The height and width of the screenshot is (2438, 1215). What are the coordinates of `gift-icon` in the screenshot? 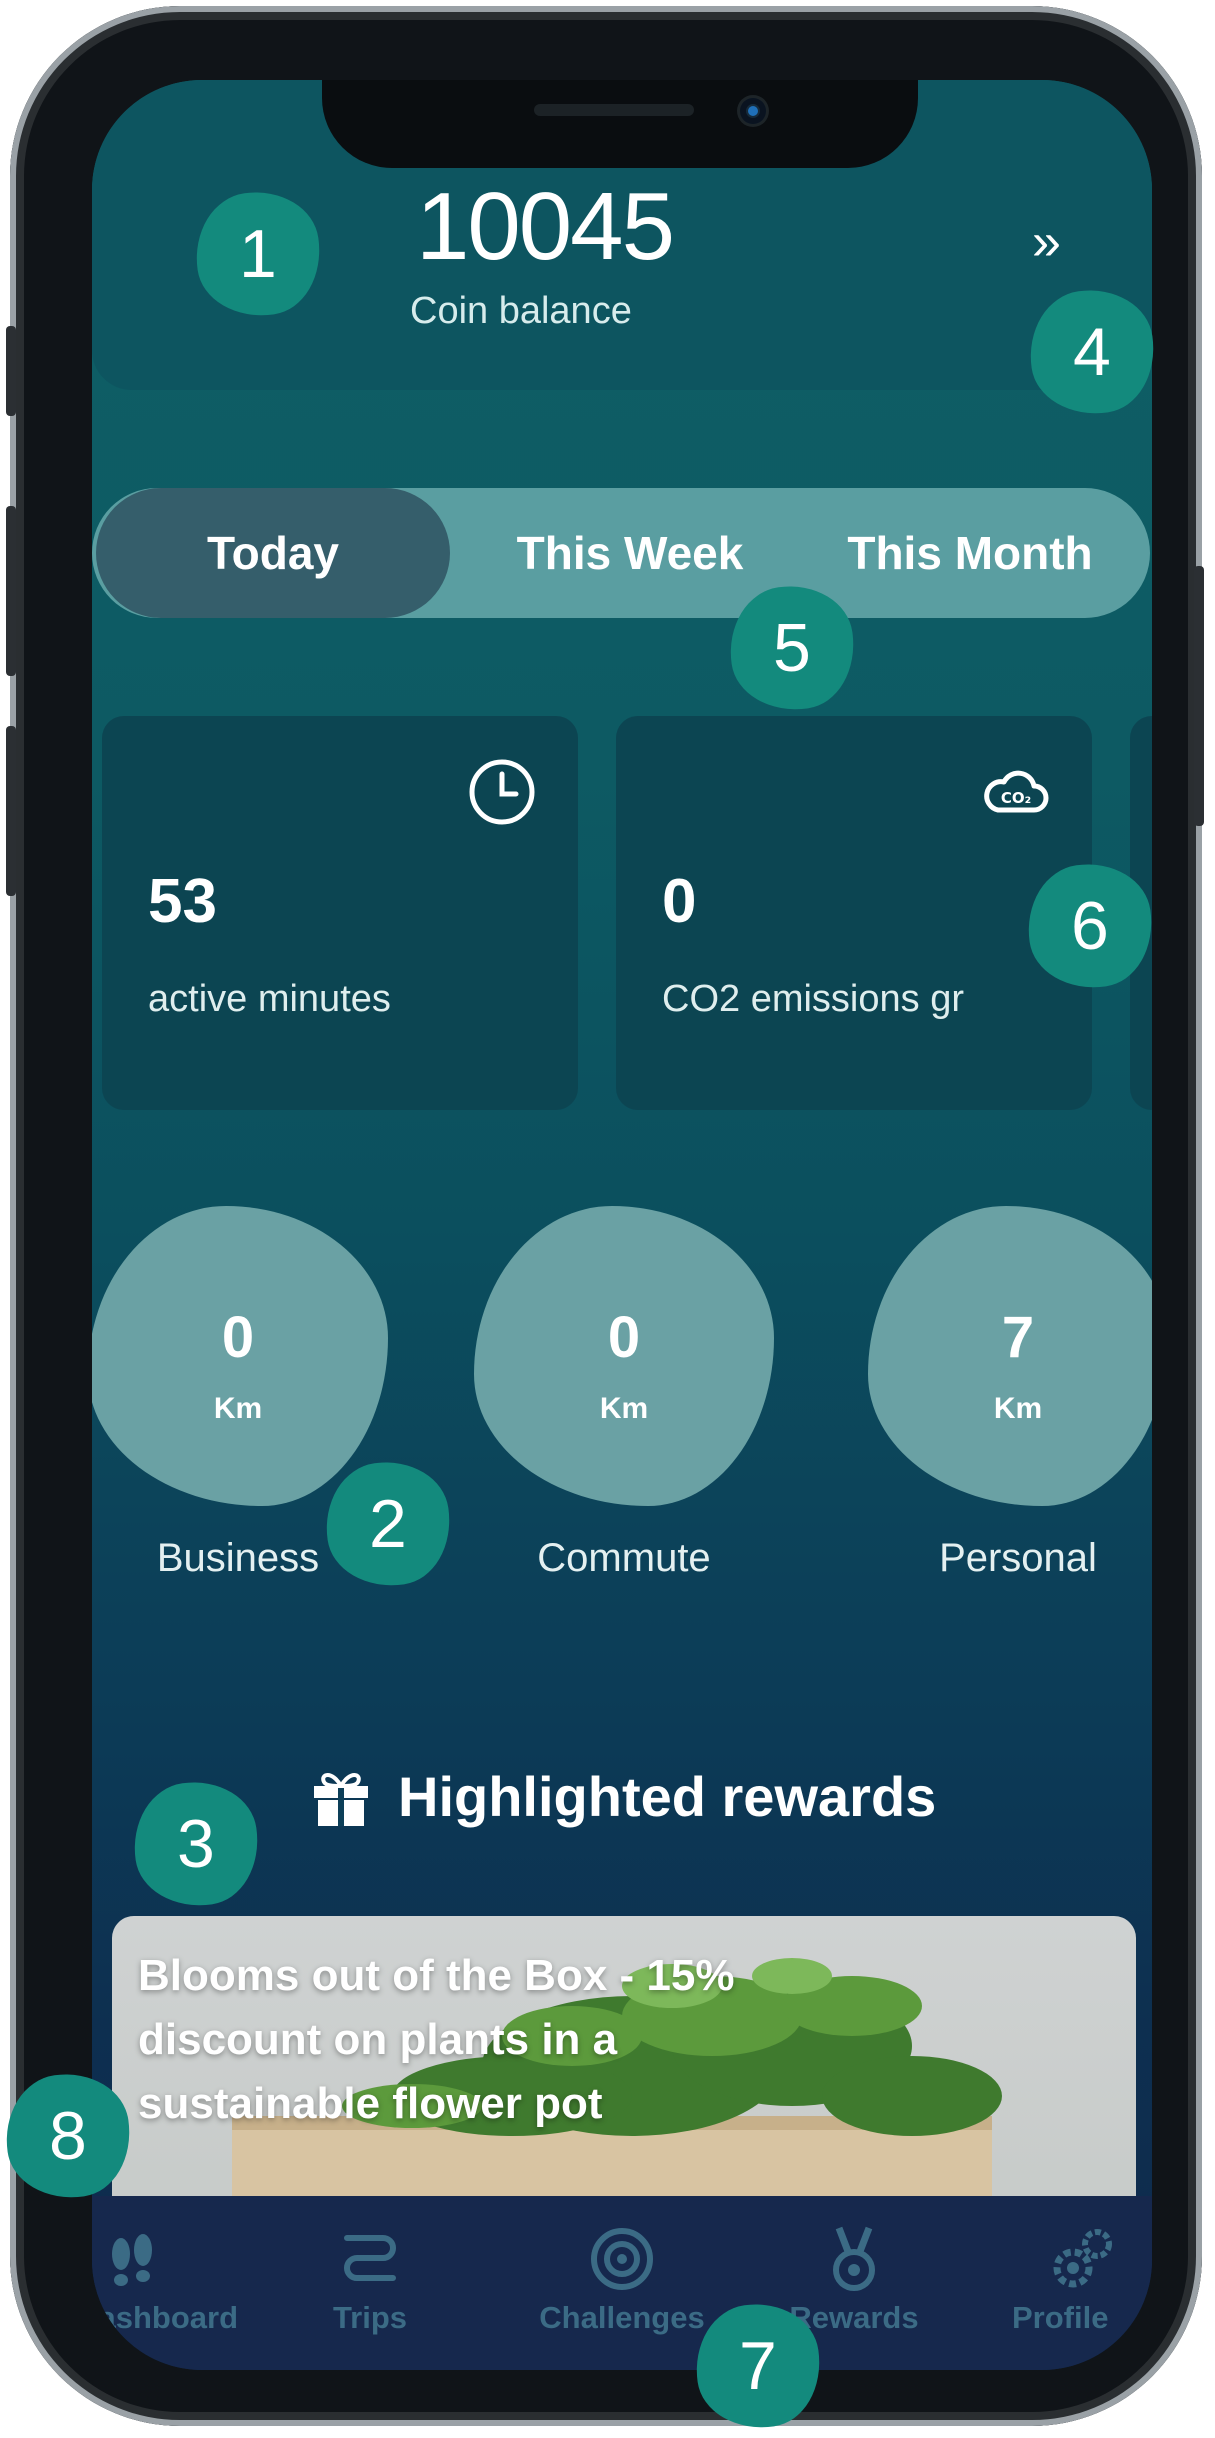 It's located at (341, 1799).